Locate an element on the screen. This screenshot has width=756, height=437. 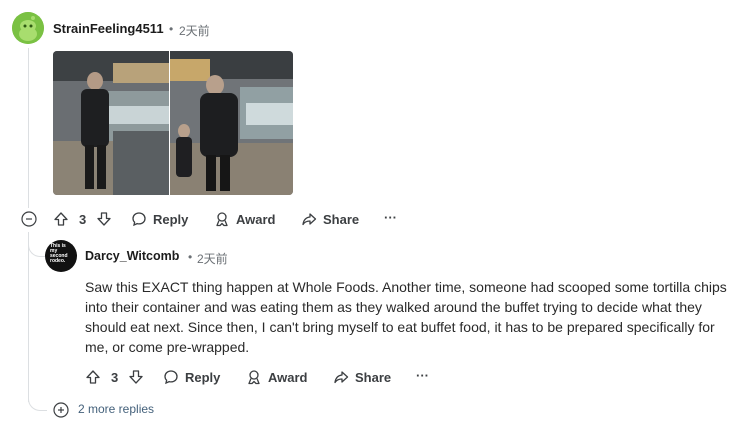
thread-branch-curve-bottom is located at coordinates (37, 401).